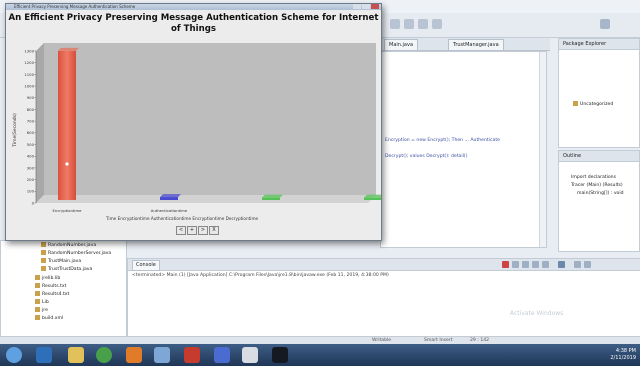 The width and height of the screenshot is (640, 366). Describe the element at coordinates (545, 264) in the screenshot. I see `pin-console-icon` at that location.